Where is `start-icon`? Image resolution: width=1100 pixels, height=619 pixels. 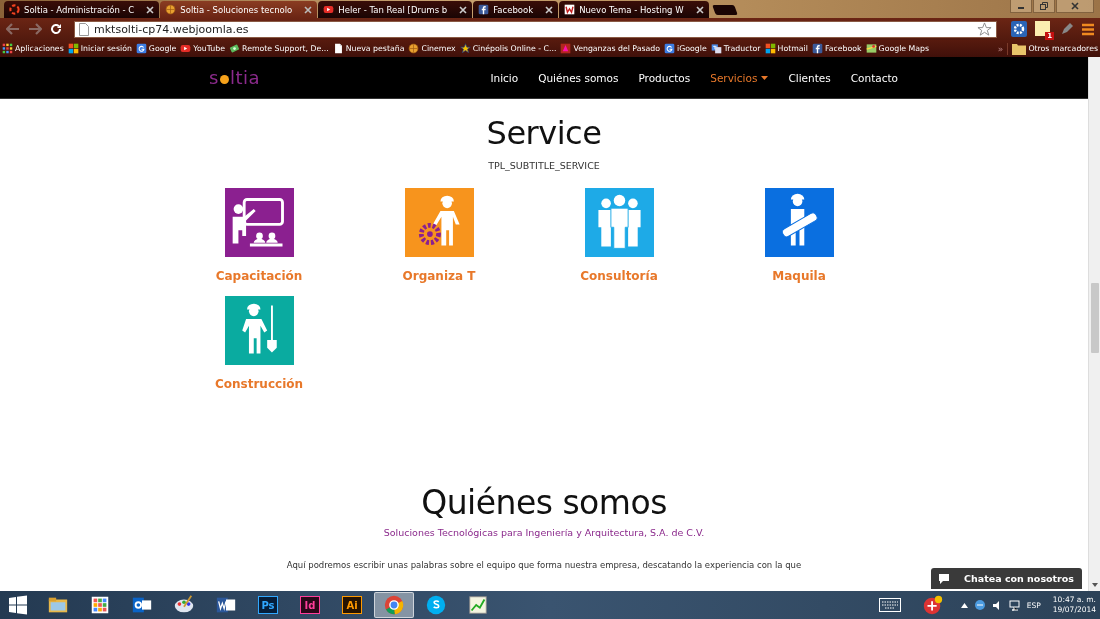
start-icon is located at coordinates (18, 605).